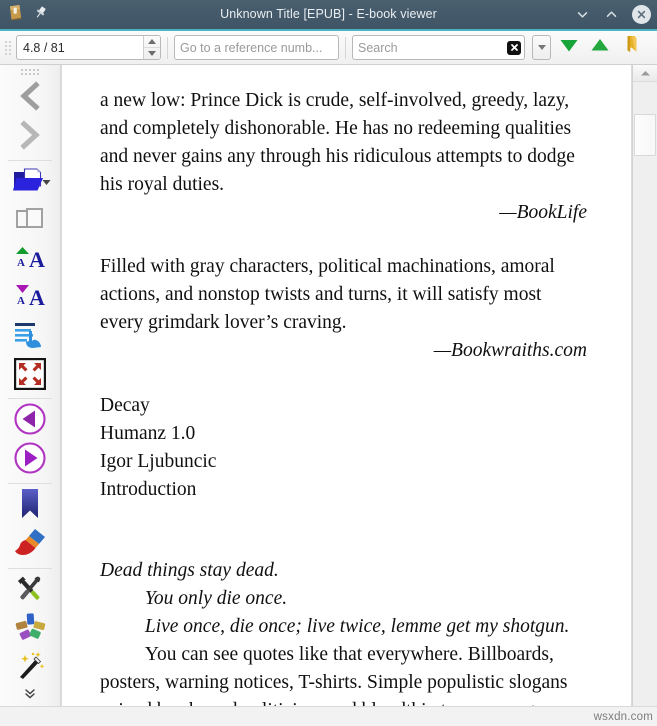 The height and width of the screenshot is (726, 657). I want to click on find-previous-up-icon, so click(600, 47).